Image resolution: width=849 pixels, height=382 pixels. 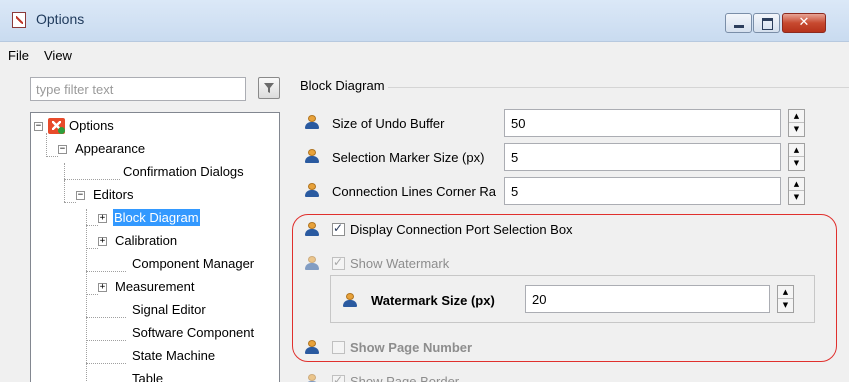 What do you see at coordinates (338, 377) in the screenshot?
I see `show-page-border-checkbox` at bounding box center [338, 377].